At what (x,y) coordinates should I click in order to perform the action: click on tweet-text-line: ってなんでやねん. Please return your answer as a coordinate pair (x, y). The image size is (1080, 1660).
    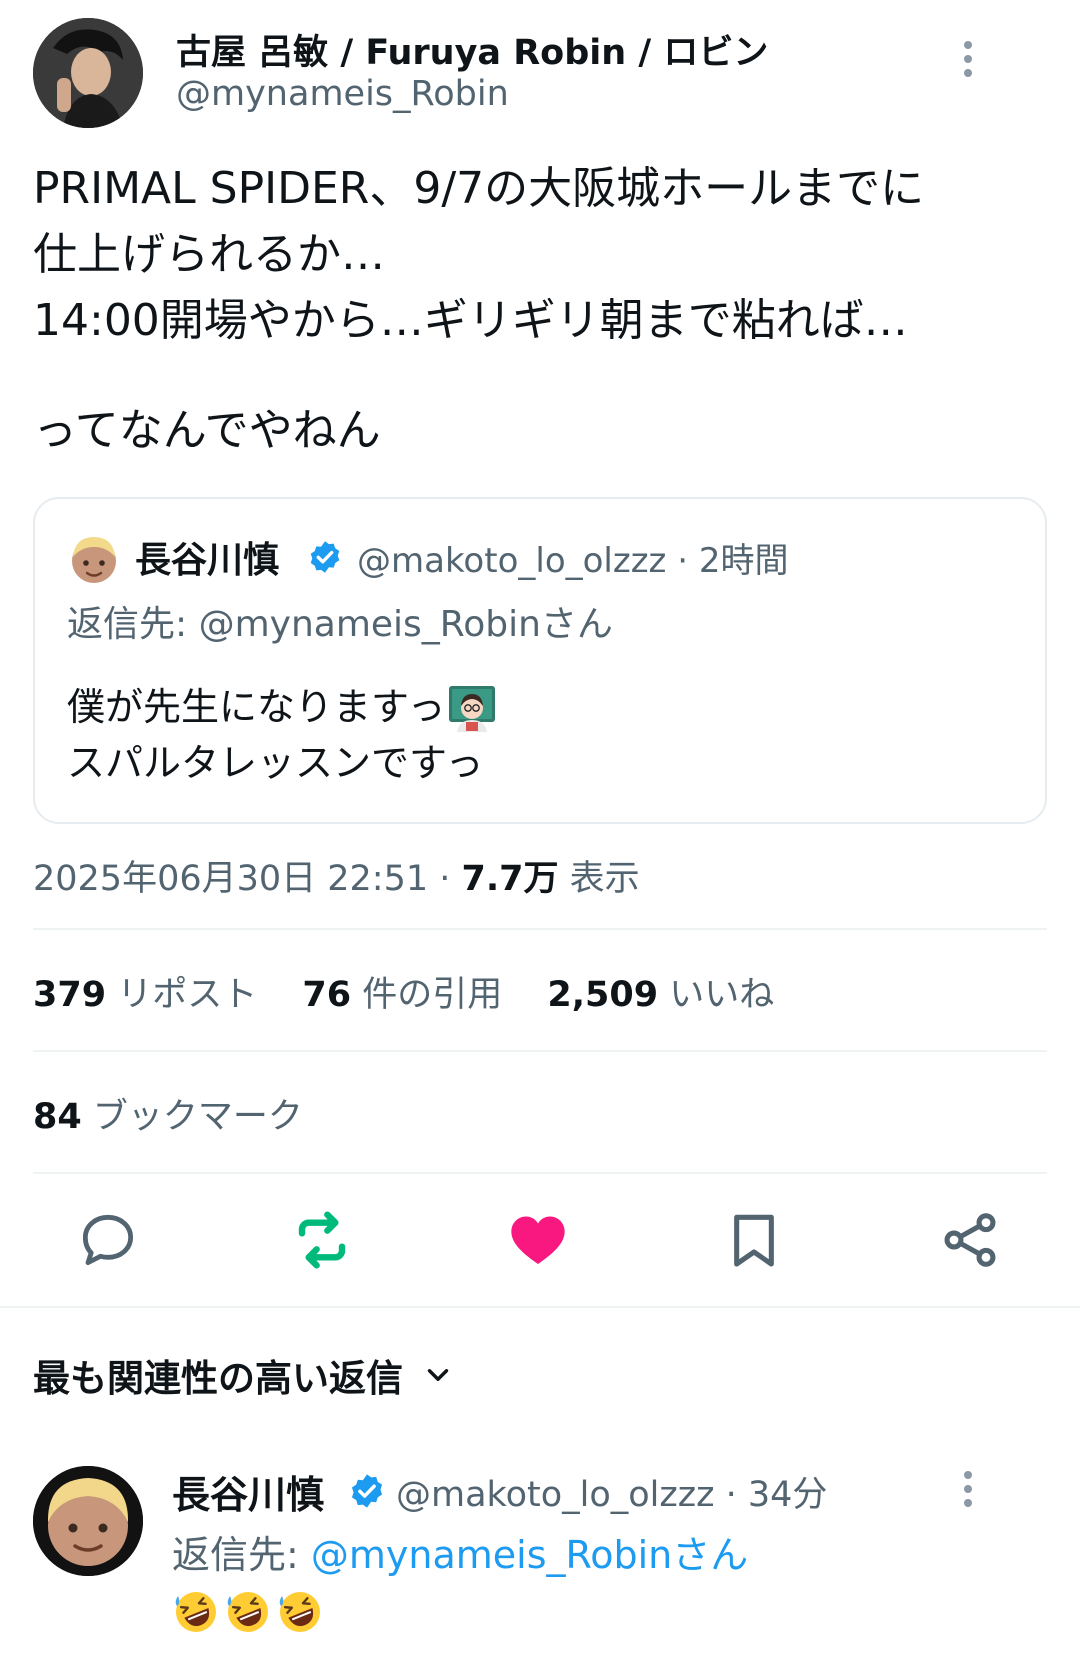
    Looking at the image, I should click on (207, 430).